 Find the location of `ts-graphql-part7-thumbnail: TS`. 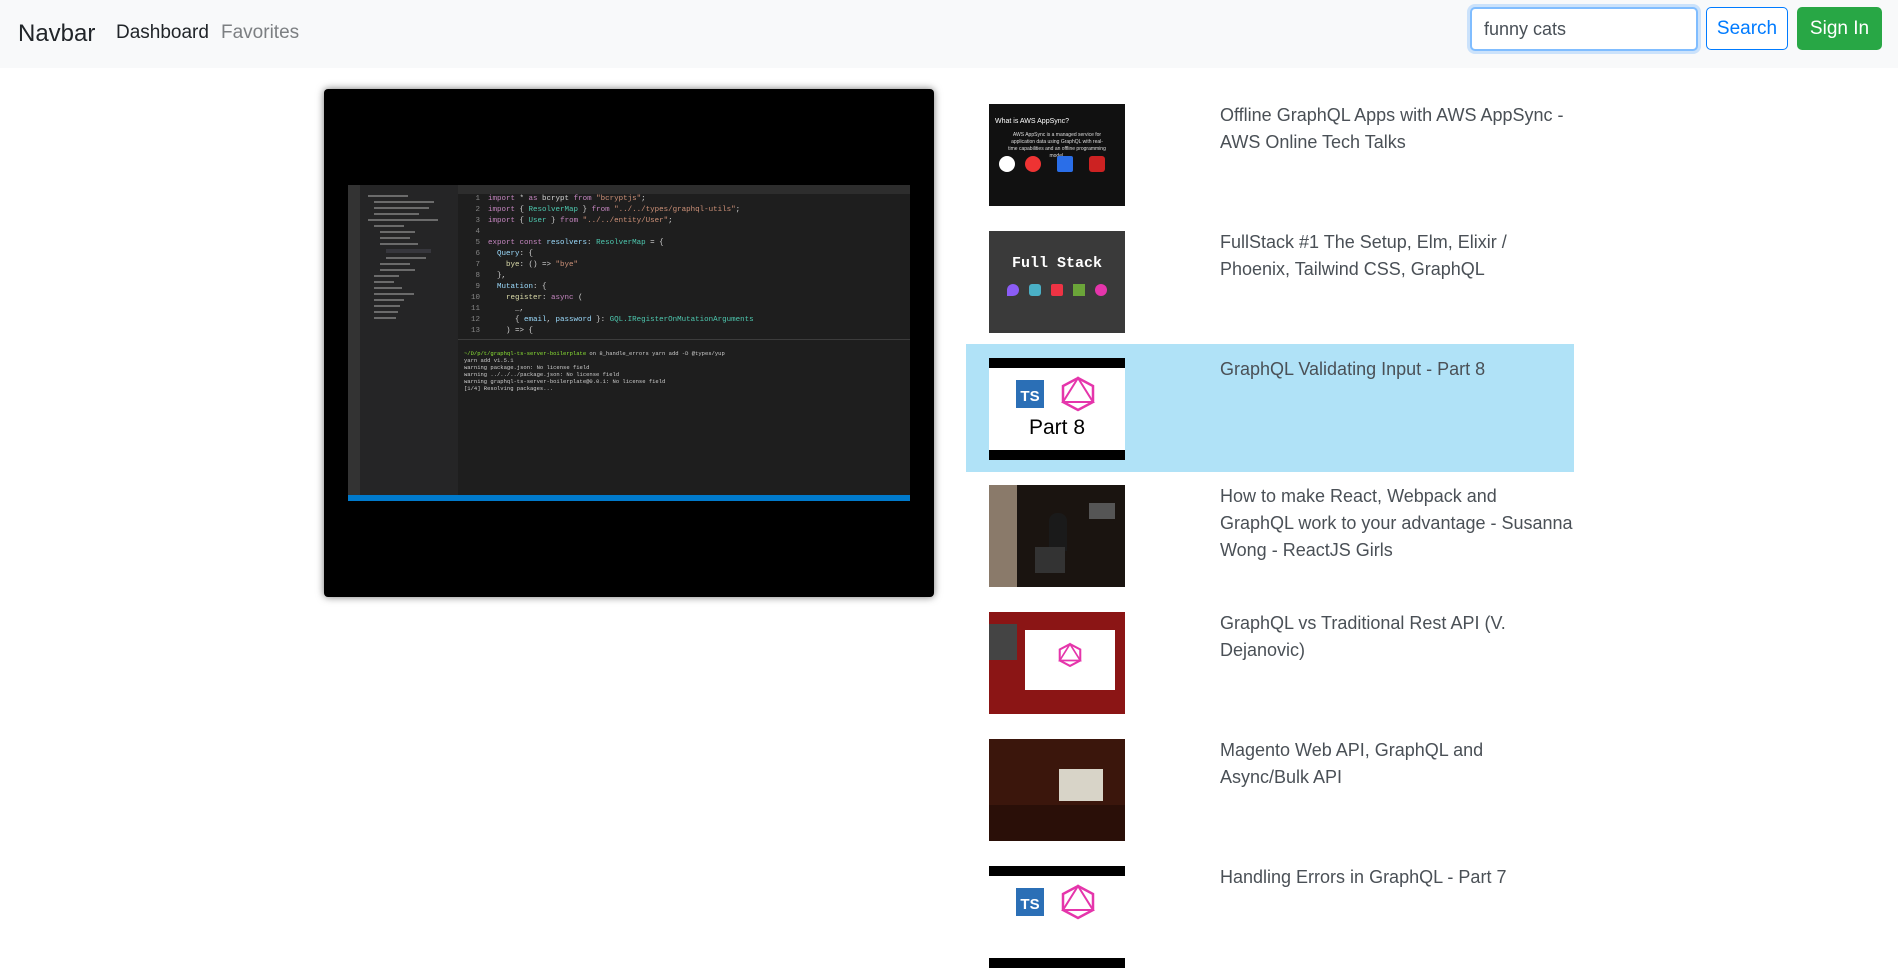

ts-graphql-part7-thumbnail: TS is located at coordinates (1057, 917).